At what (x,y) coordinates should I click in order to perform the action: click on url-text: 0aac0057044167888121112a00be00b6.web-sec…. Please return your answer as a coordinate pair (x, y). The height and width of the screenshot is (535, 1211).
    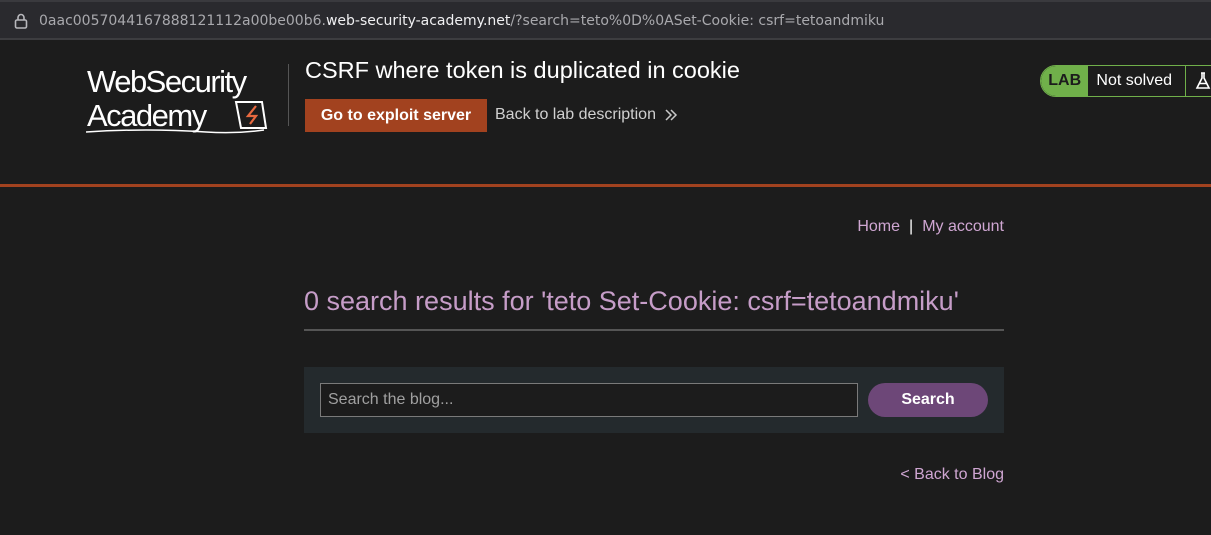
    Looking at the image, I should click on (461, 21).